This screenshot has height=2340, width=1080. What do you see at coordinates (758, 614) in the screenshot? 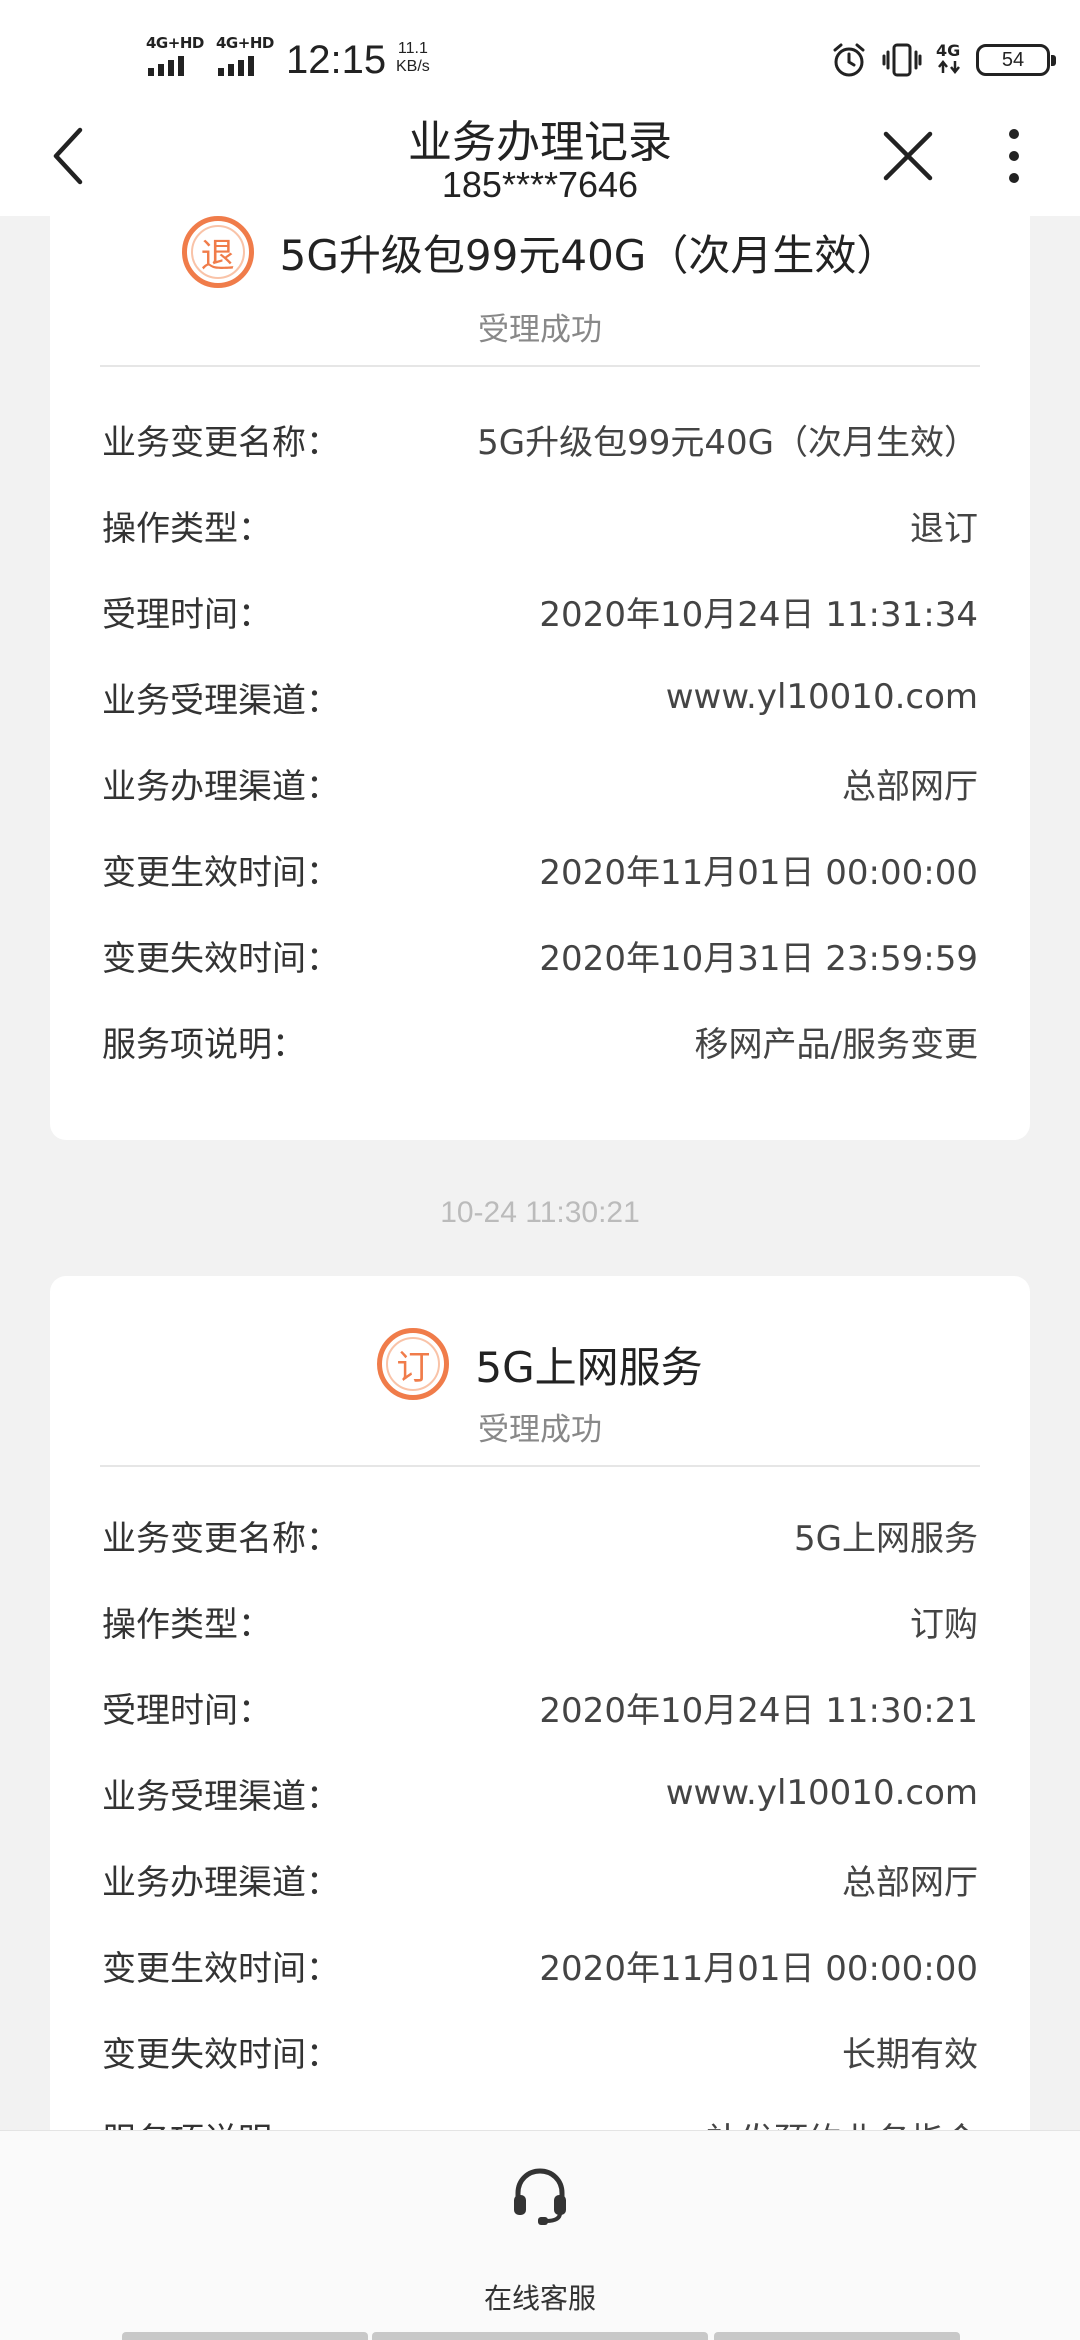
I see `detail-value: 2020年10月24日 11:31:34` at bounding box center [758, 614].